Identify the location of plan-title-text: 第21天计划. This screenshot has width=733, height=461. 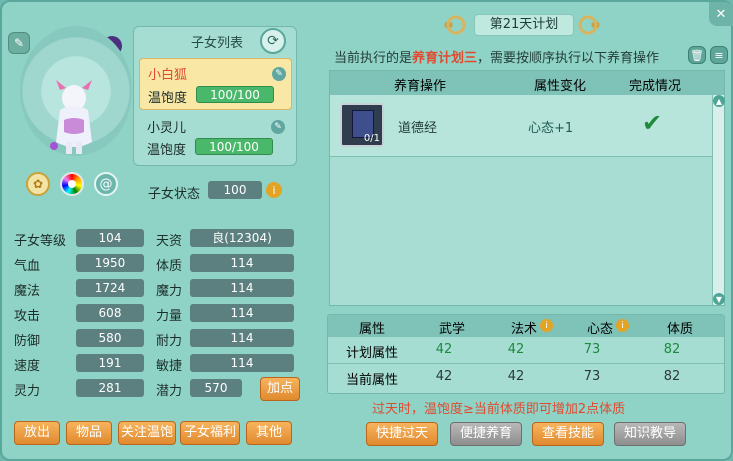
(524, 24).